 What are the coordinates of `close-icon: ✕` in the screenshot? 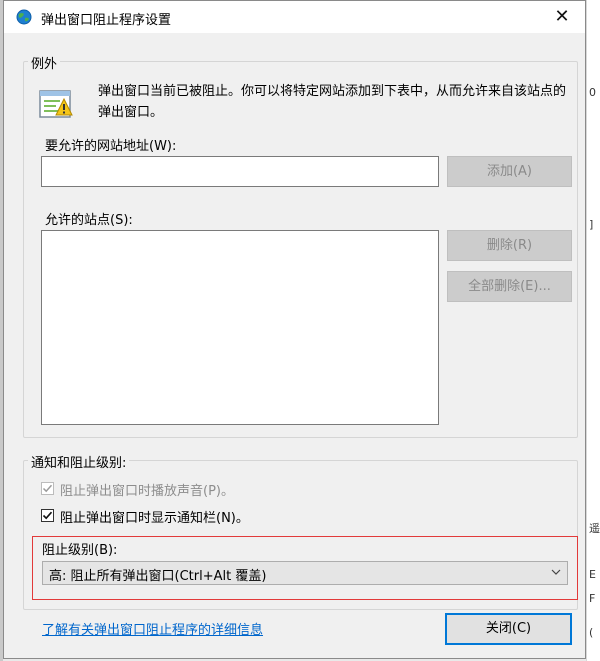 It's located at (562, 17).